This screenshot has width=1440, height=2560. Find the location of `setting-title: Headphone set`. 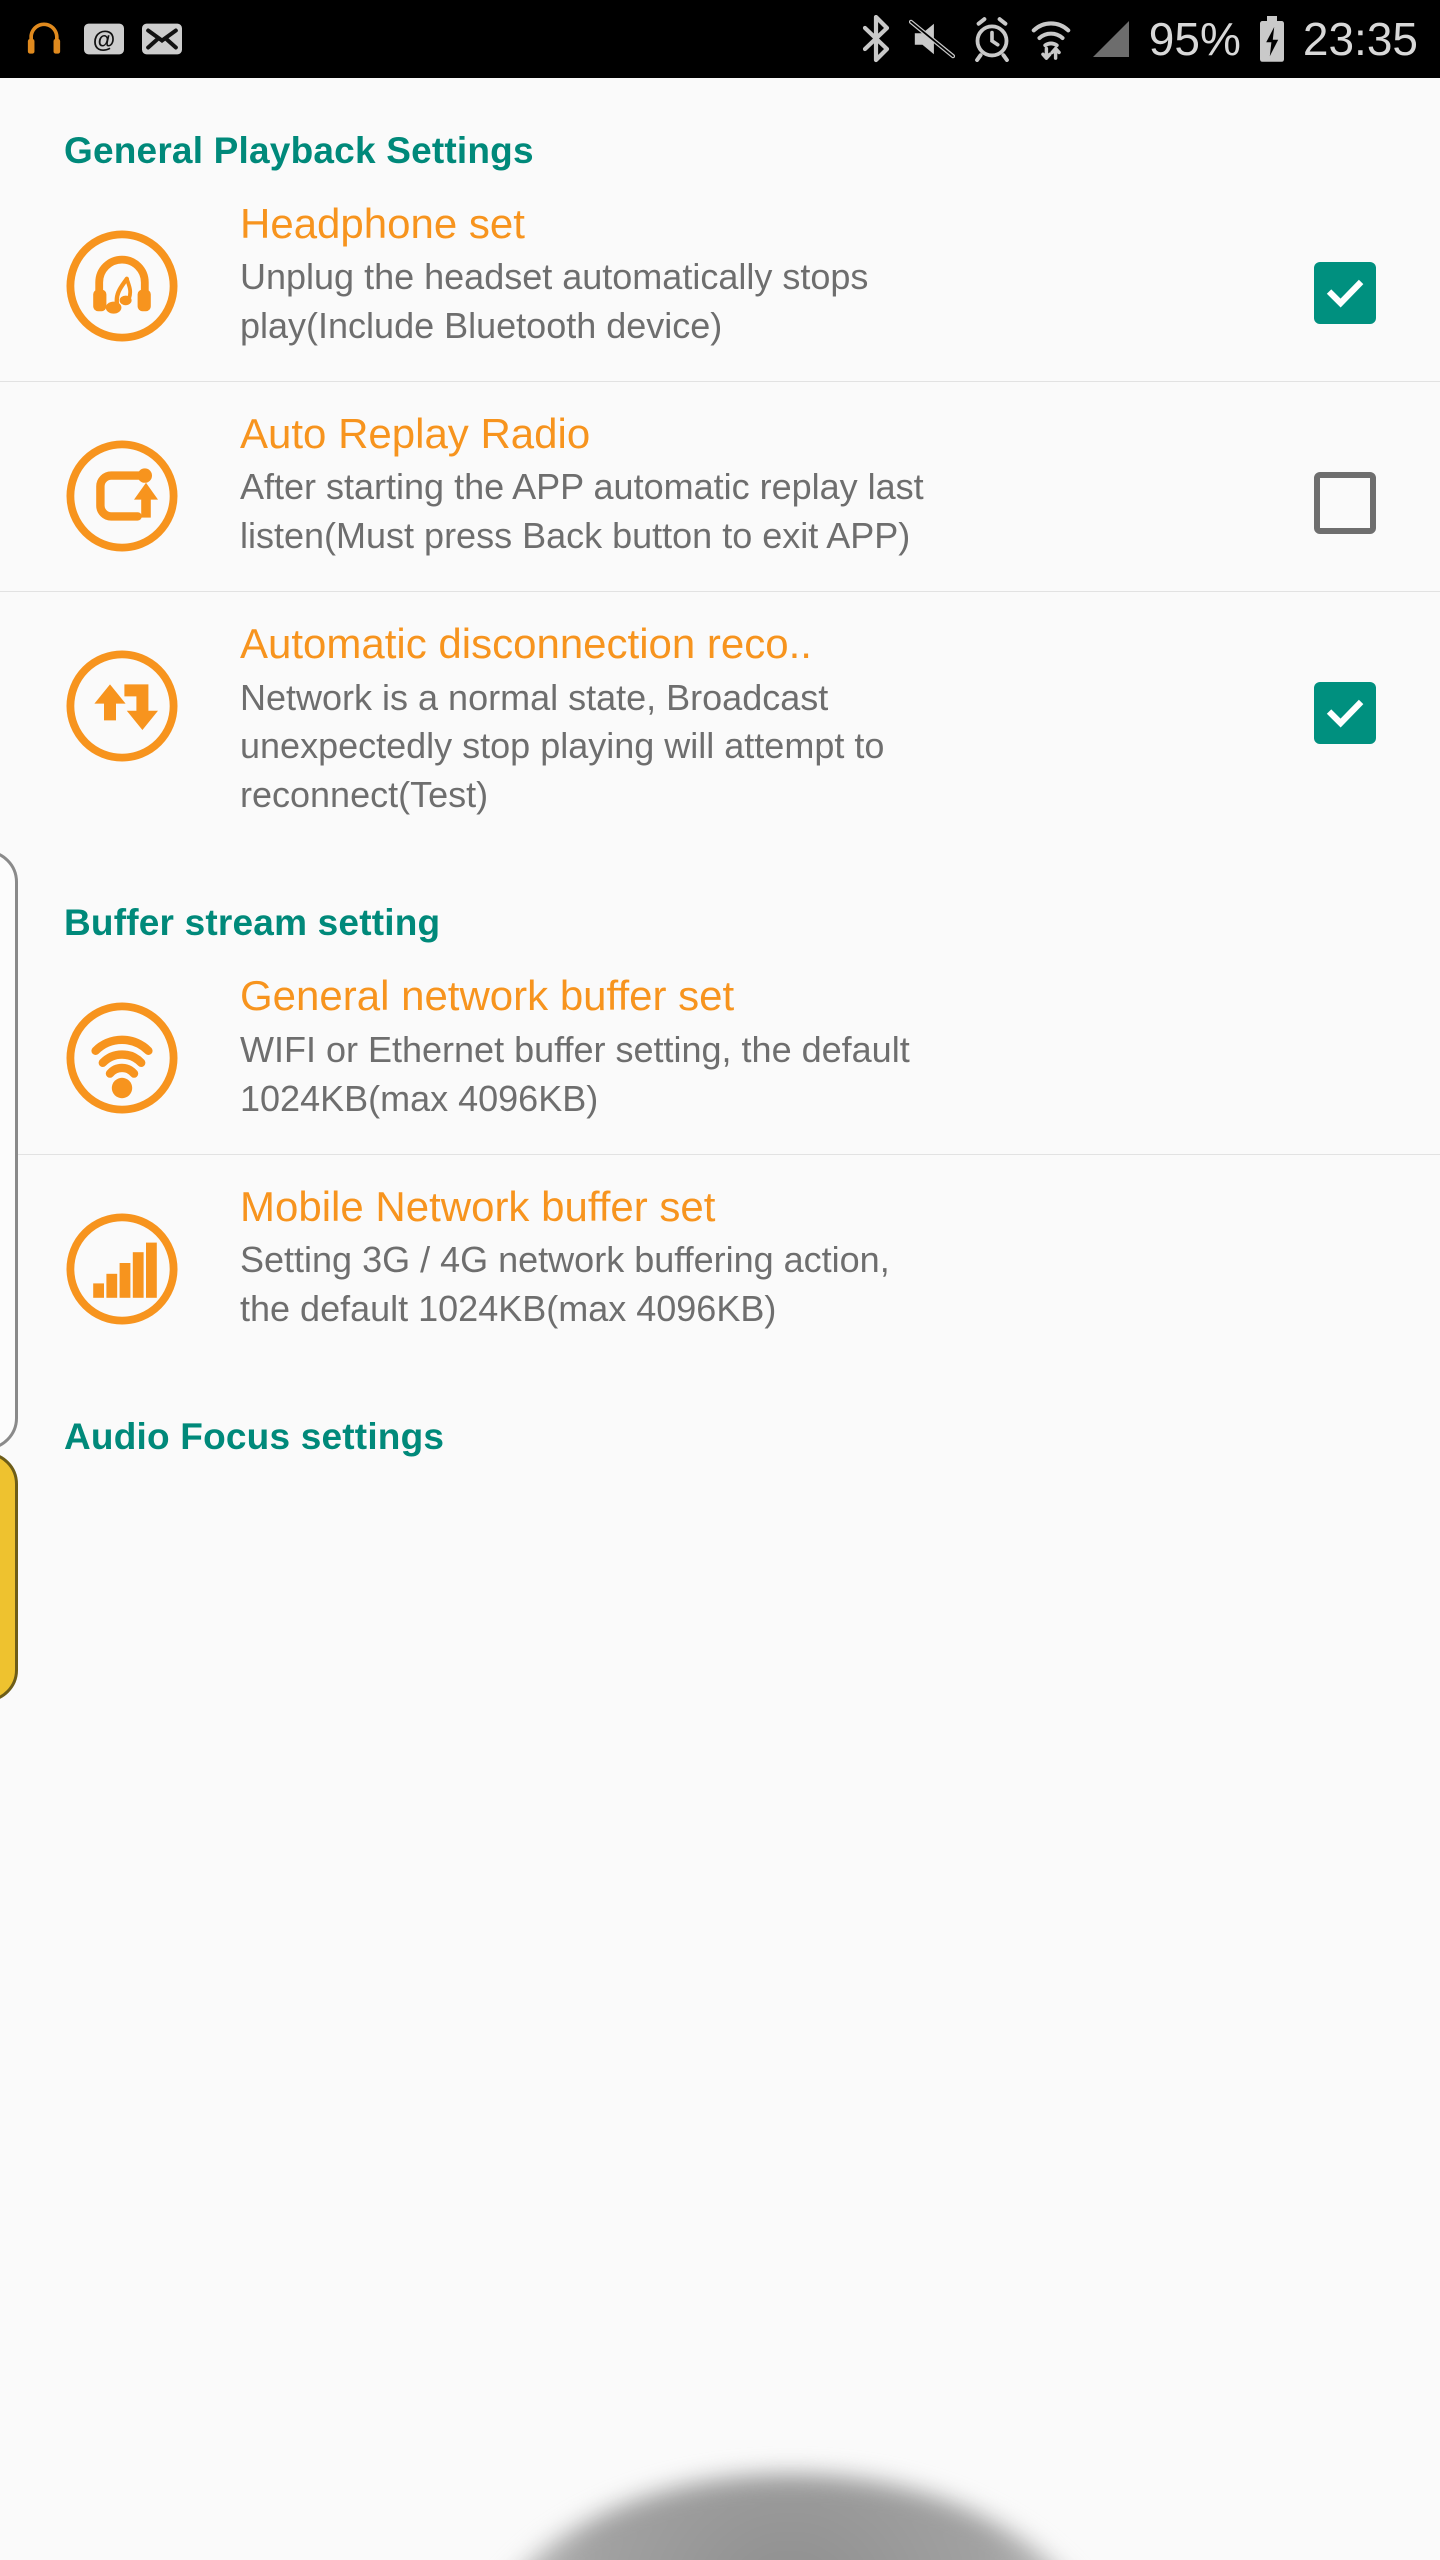

setting-title: Headphone set is located at coordinates (382, 223).